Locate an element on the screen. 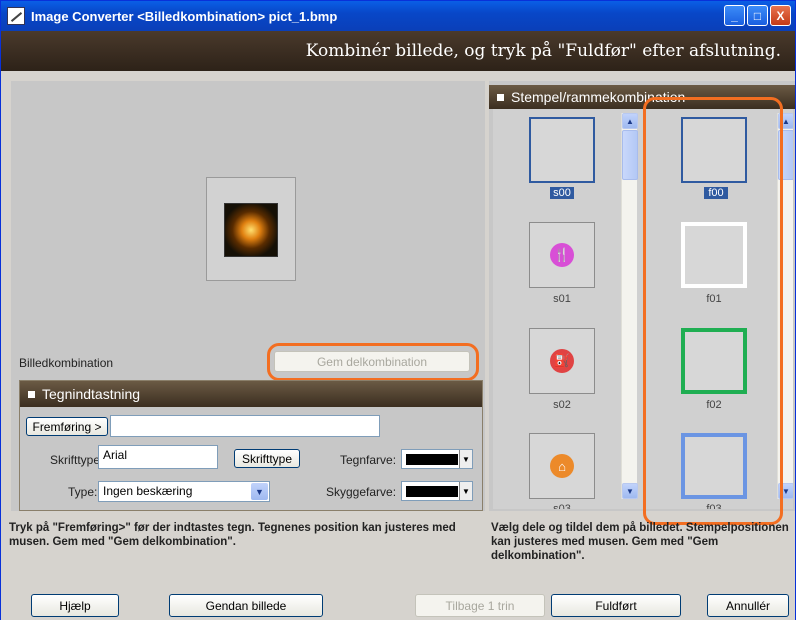 This screenshot has height=620, width=796. stamp-label: s00 is located at coordinates (562, 193).